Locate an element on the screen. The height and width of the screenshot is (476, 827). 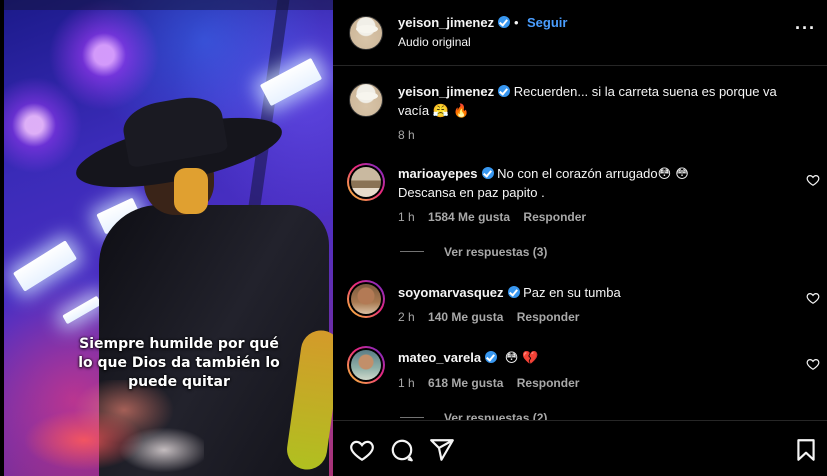
comment-text-line2: Descansa en paz papito . is located at coordinates (471, 192).